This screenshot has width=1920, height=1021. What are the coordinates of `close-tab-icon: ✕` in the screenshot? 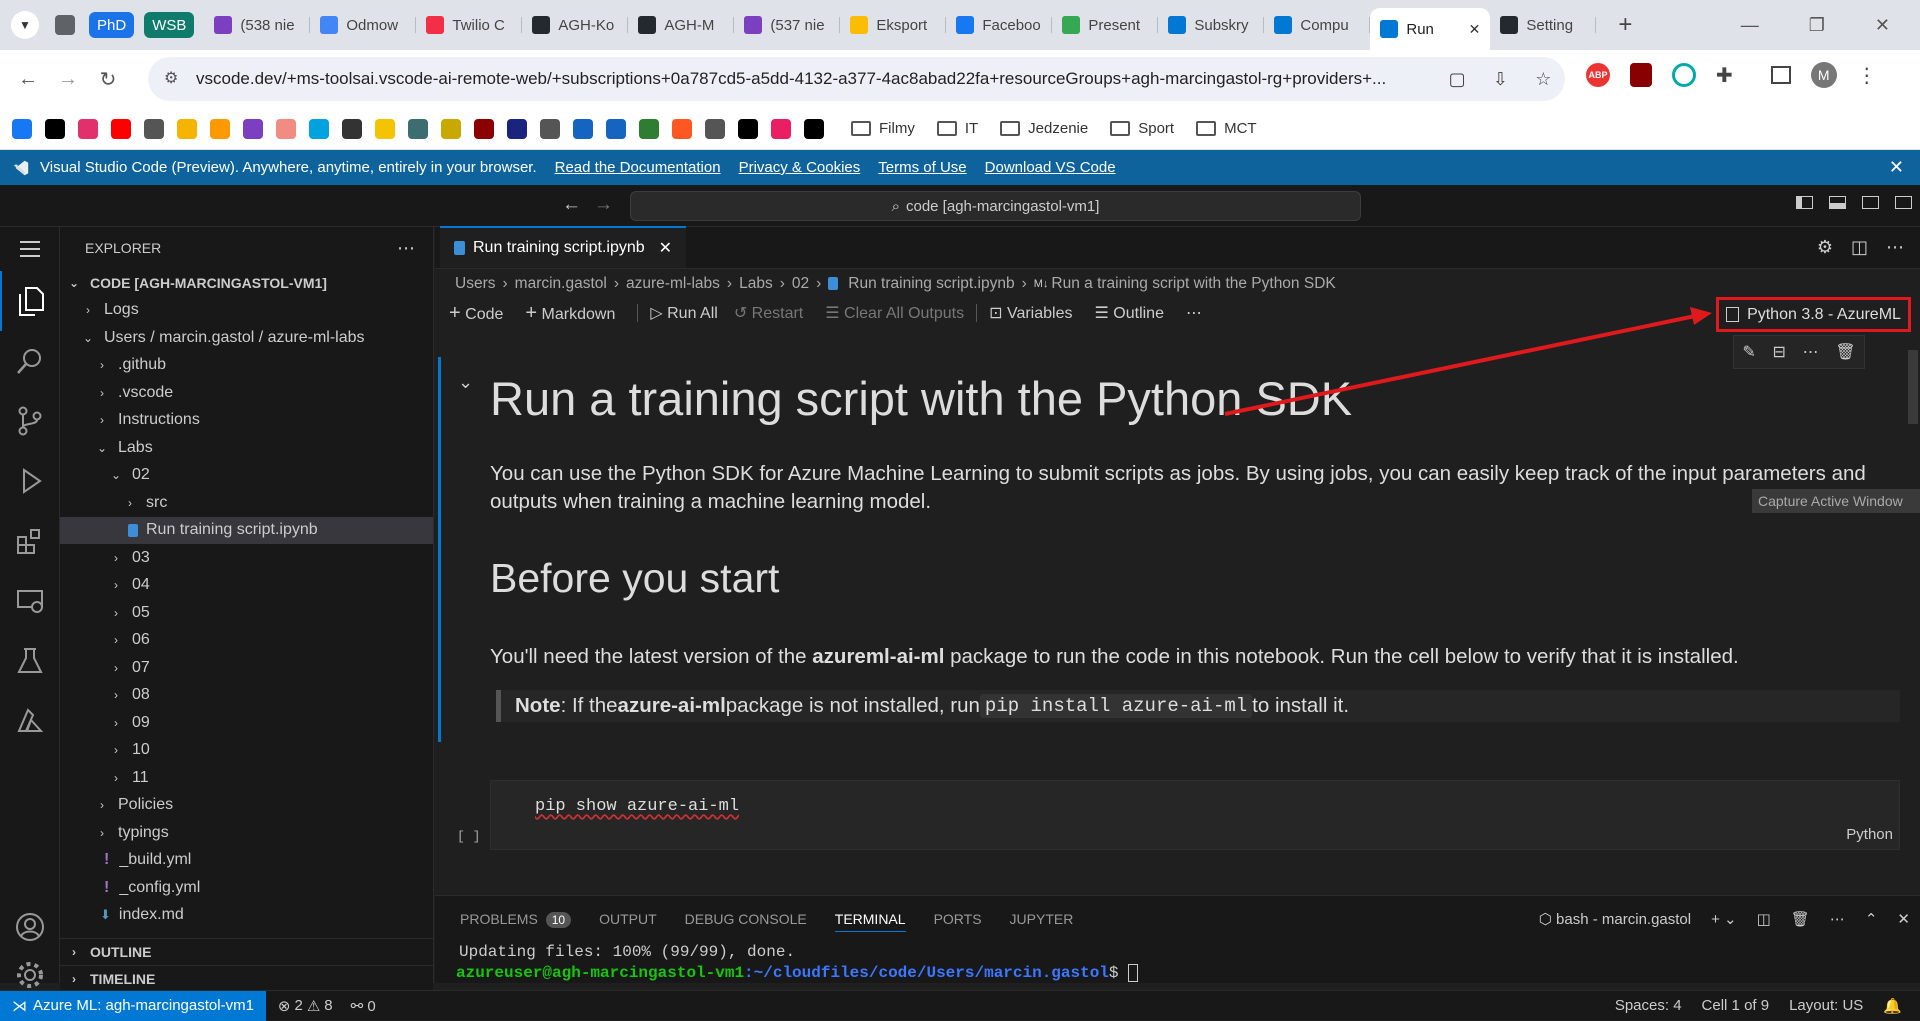 It's located at (665, 248).